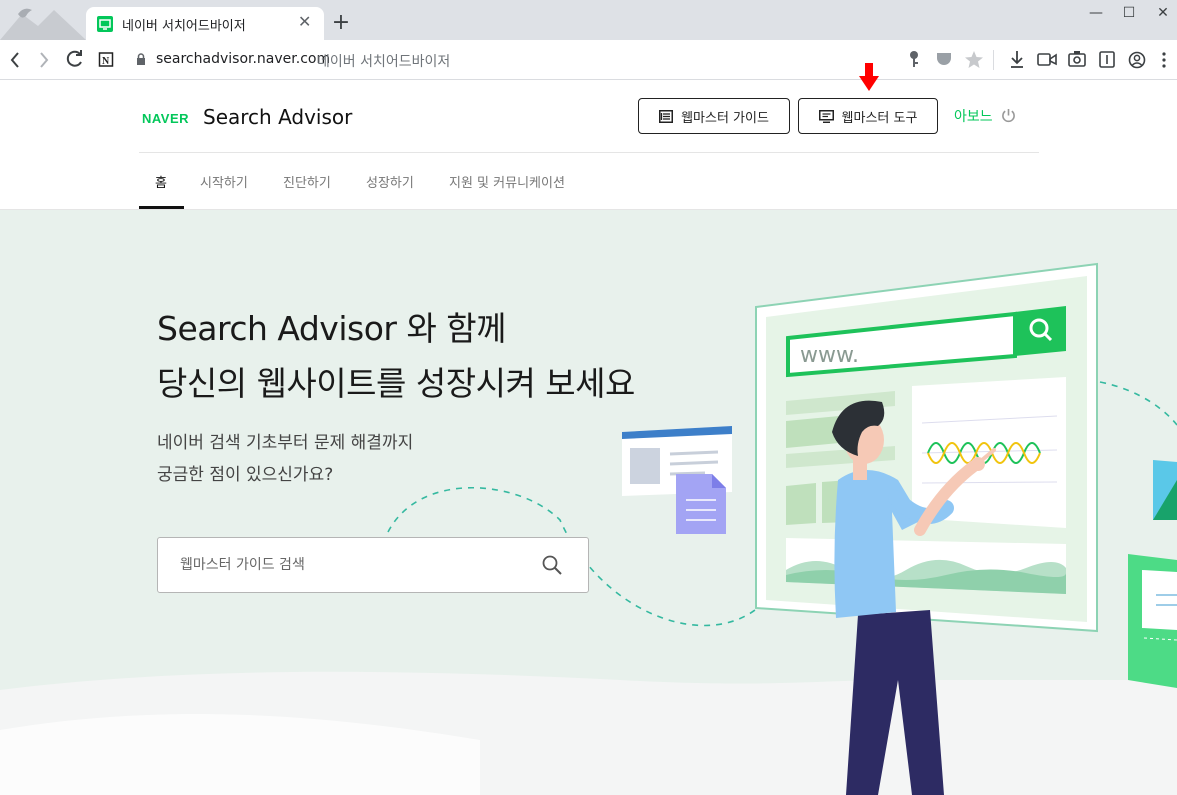  I want to click on nav-getting-started: 시작하기, so click(224, 181).